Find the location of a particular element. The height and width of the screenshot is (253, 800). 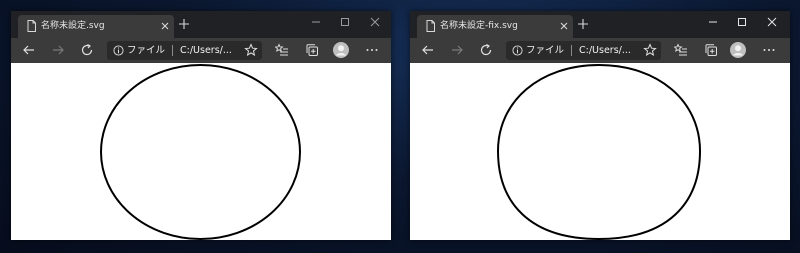

tab-active: 名称未設定.svg is located at coordinates (96, 26).